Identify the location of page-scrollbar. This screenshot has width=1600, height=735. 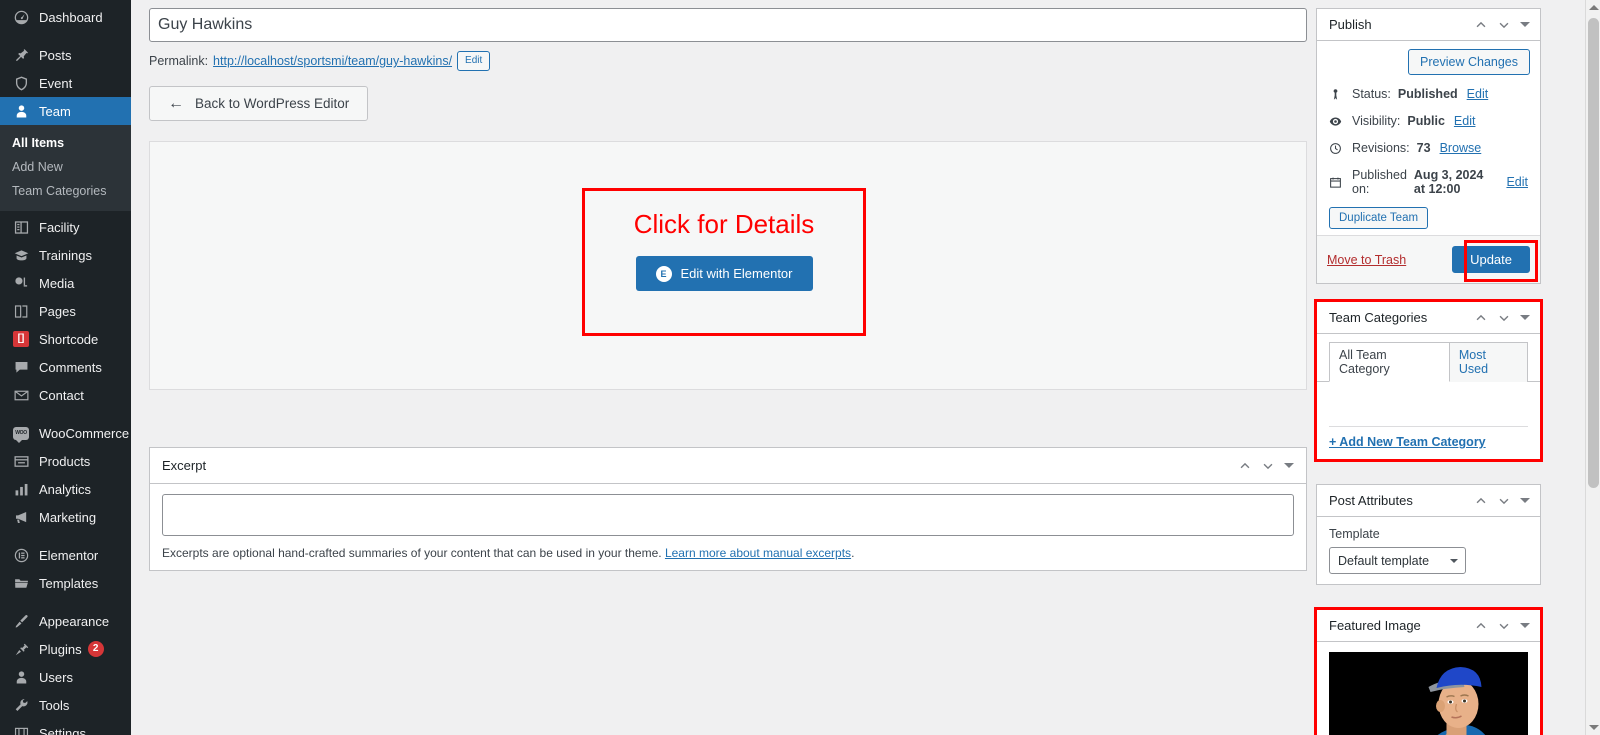
(1592, 367).